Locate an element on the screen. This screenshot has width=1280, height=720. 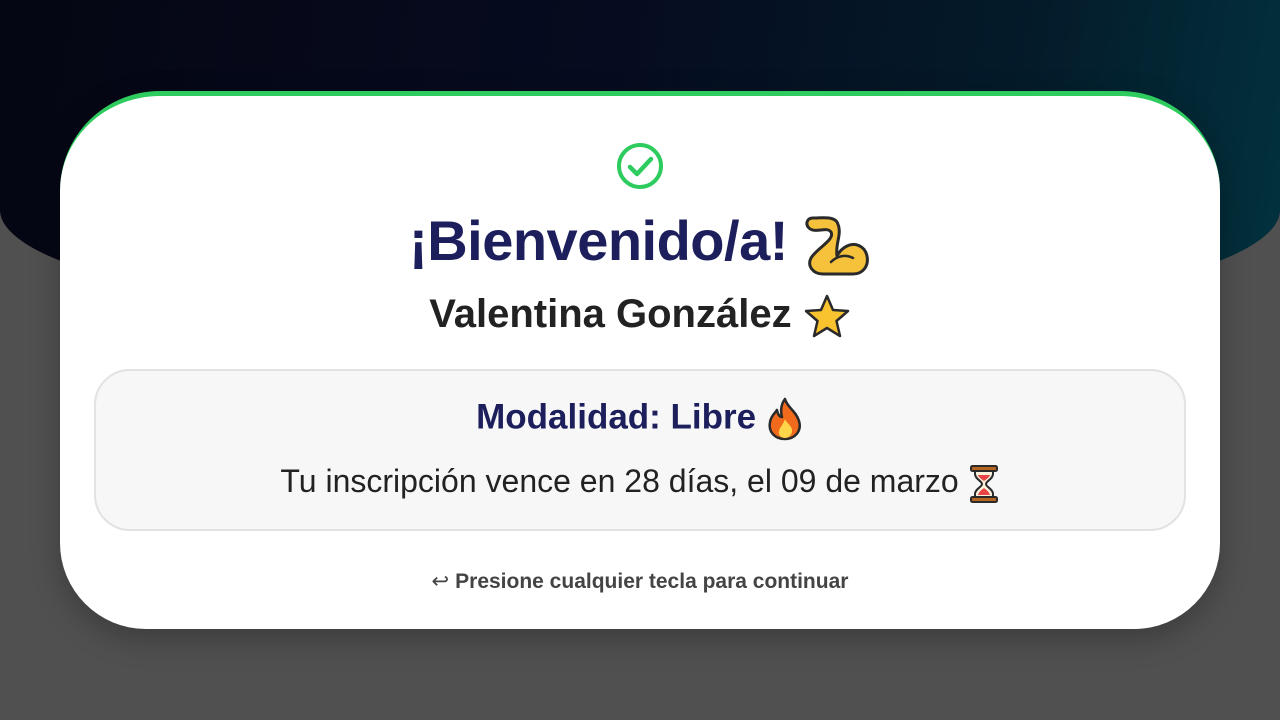
hourglass-icon is located at coordinates (983, 483).